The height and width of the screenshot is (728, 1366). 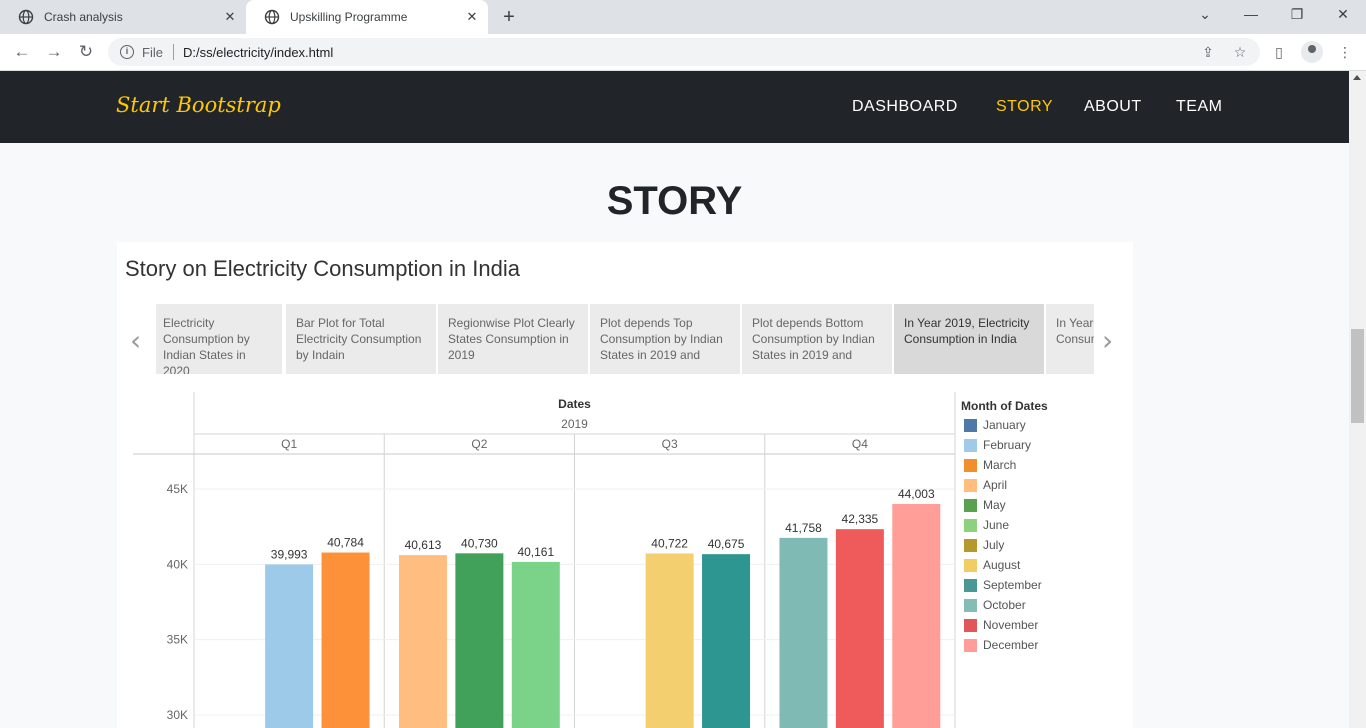 I want to click on tab-title: Upskilling Programme, so click(x=349, y=17).